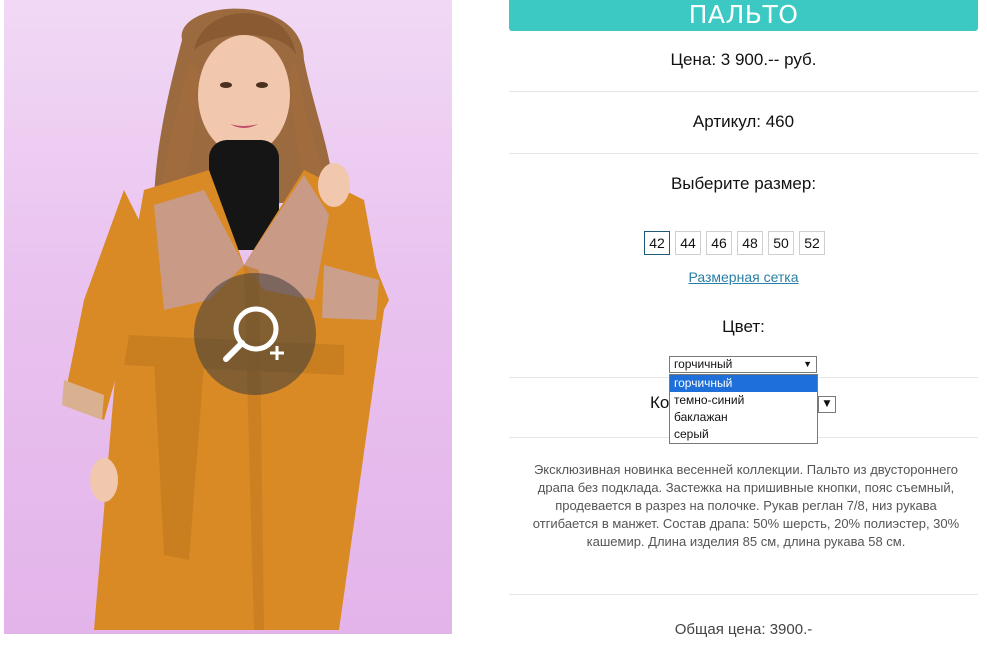  Describe the element at coordinates (734, 243) in the screenshot. I see `size-selector: 42 44 46 48 50 52` at that location.